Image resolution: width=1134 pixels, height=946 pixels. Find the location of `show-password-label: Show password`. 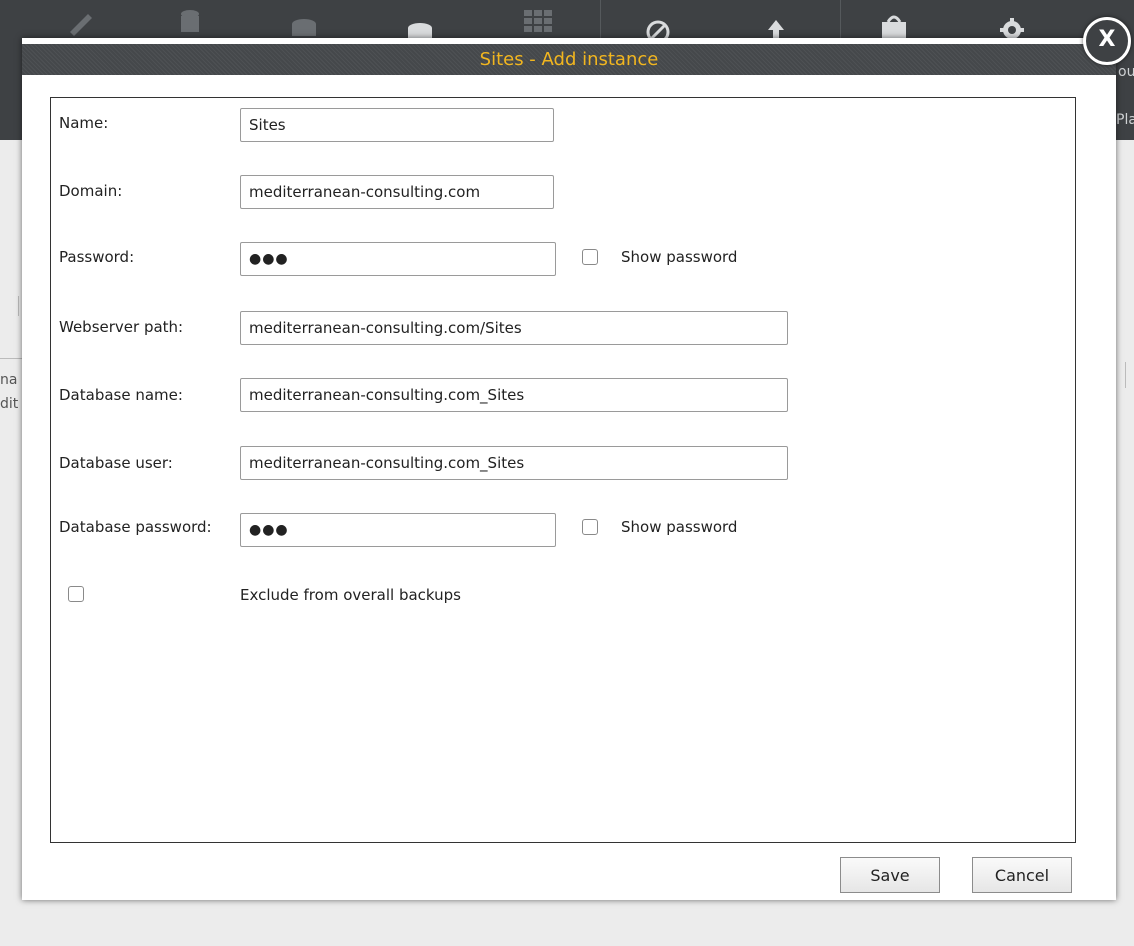

show-password-label: Show password is located at coordinates (679, 257).